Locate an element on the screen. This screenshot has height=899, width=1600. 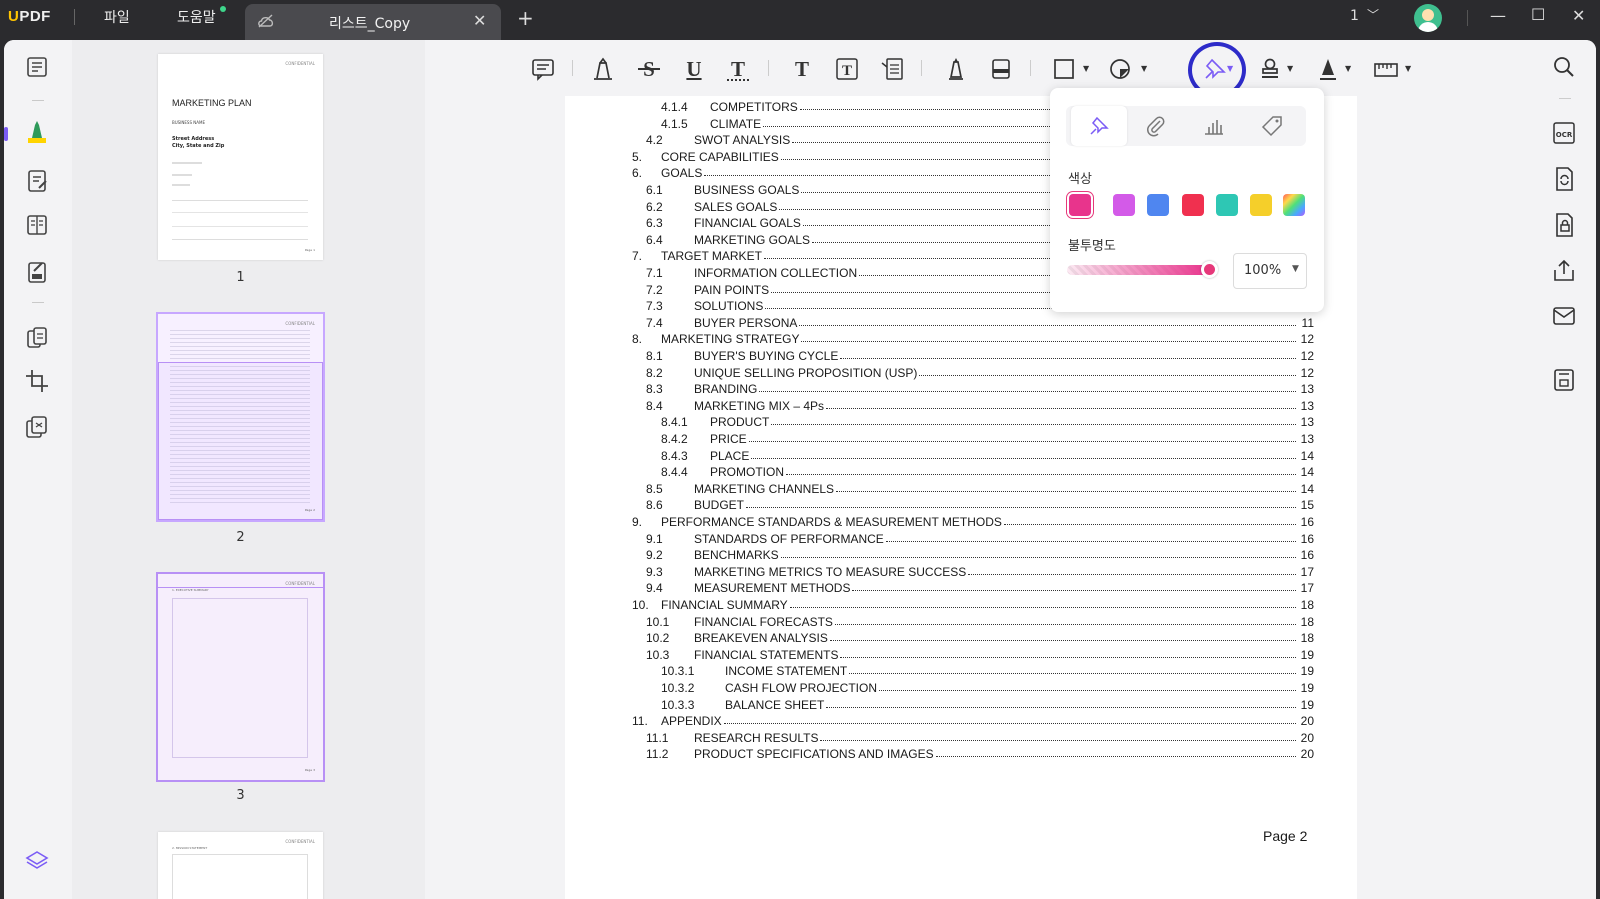
close-tab-icon: ✕ is located at coordinates (479, 20).